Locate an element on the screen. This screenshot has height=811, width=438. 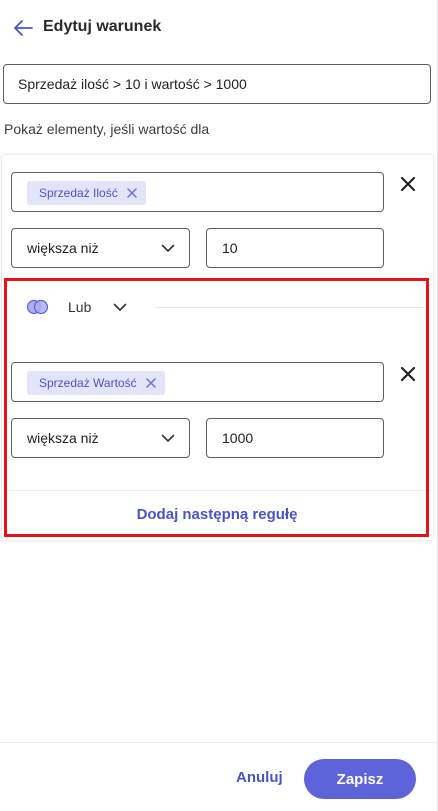
logic-operator-select: Lub is located at coordinates (76, 307).